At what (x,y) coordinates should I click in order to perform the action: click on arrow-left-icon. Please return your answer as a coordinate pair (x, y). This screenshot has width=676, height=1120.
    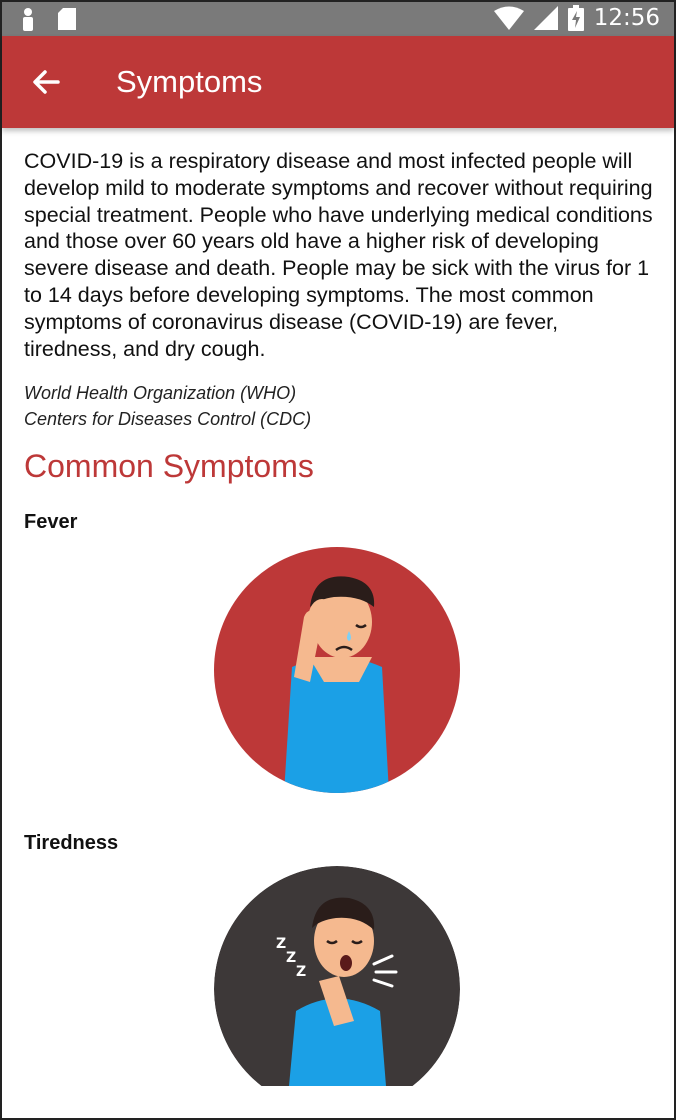
    Looking at the image, I should click on (46, 82).